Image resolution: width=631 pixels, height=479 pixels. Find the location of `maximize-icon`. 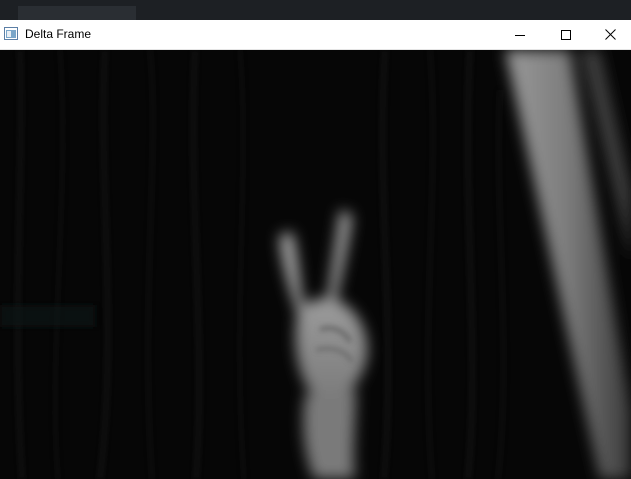

maximize-icon is located at coordinates (566, 34).